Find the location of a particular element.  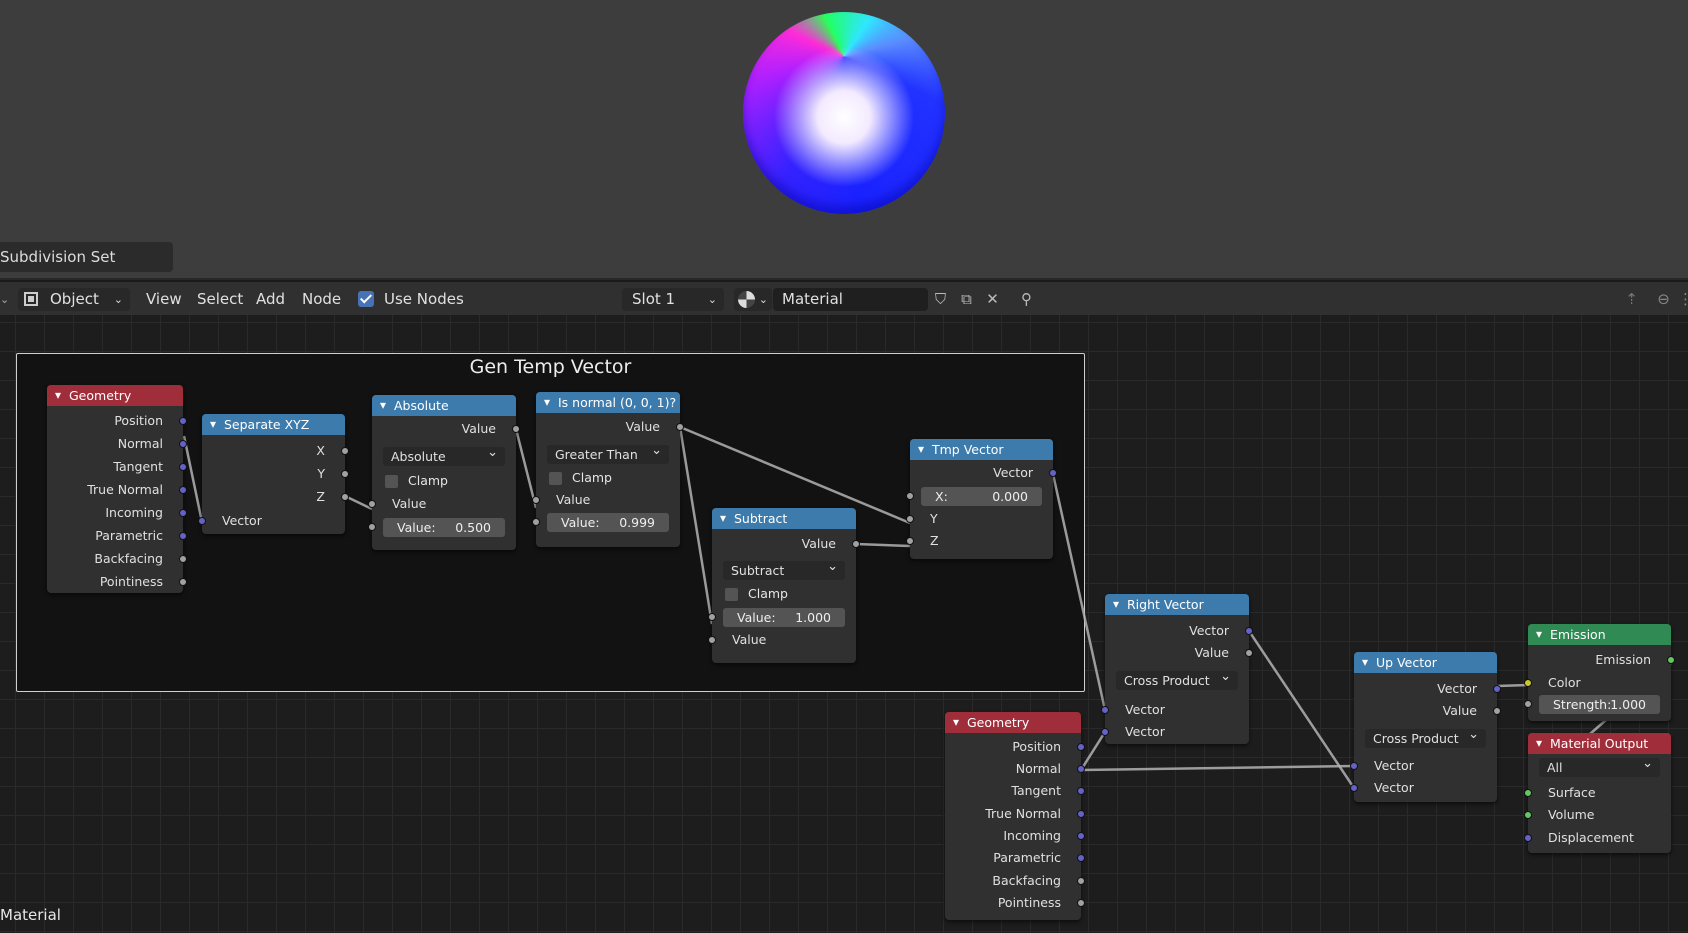

value-field: Value: 0.500 is located at coordinates (444, 527).